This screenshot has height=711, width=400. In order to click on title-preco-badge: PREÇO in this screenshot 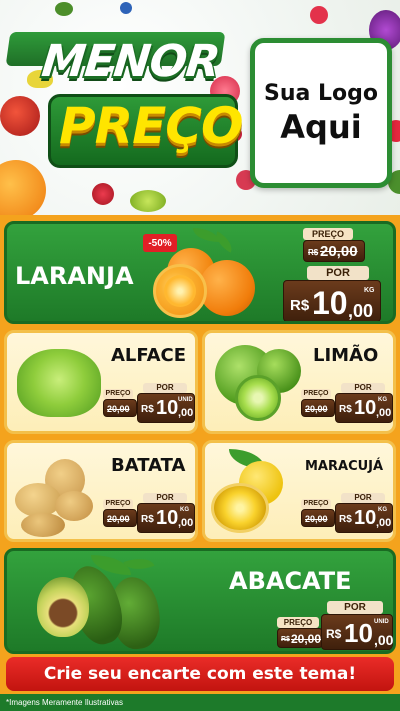, I will do `click(146, 131)`.